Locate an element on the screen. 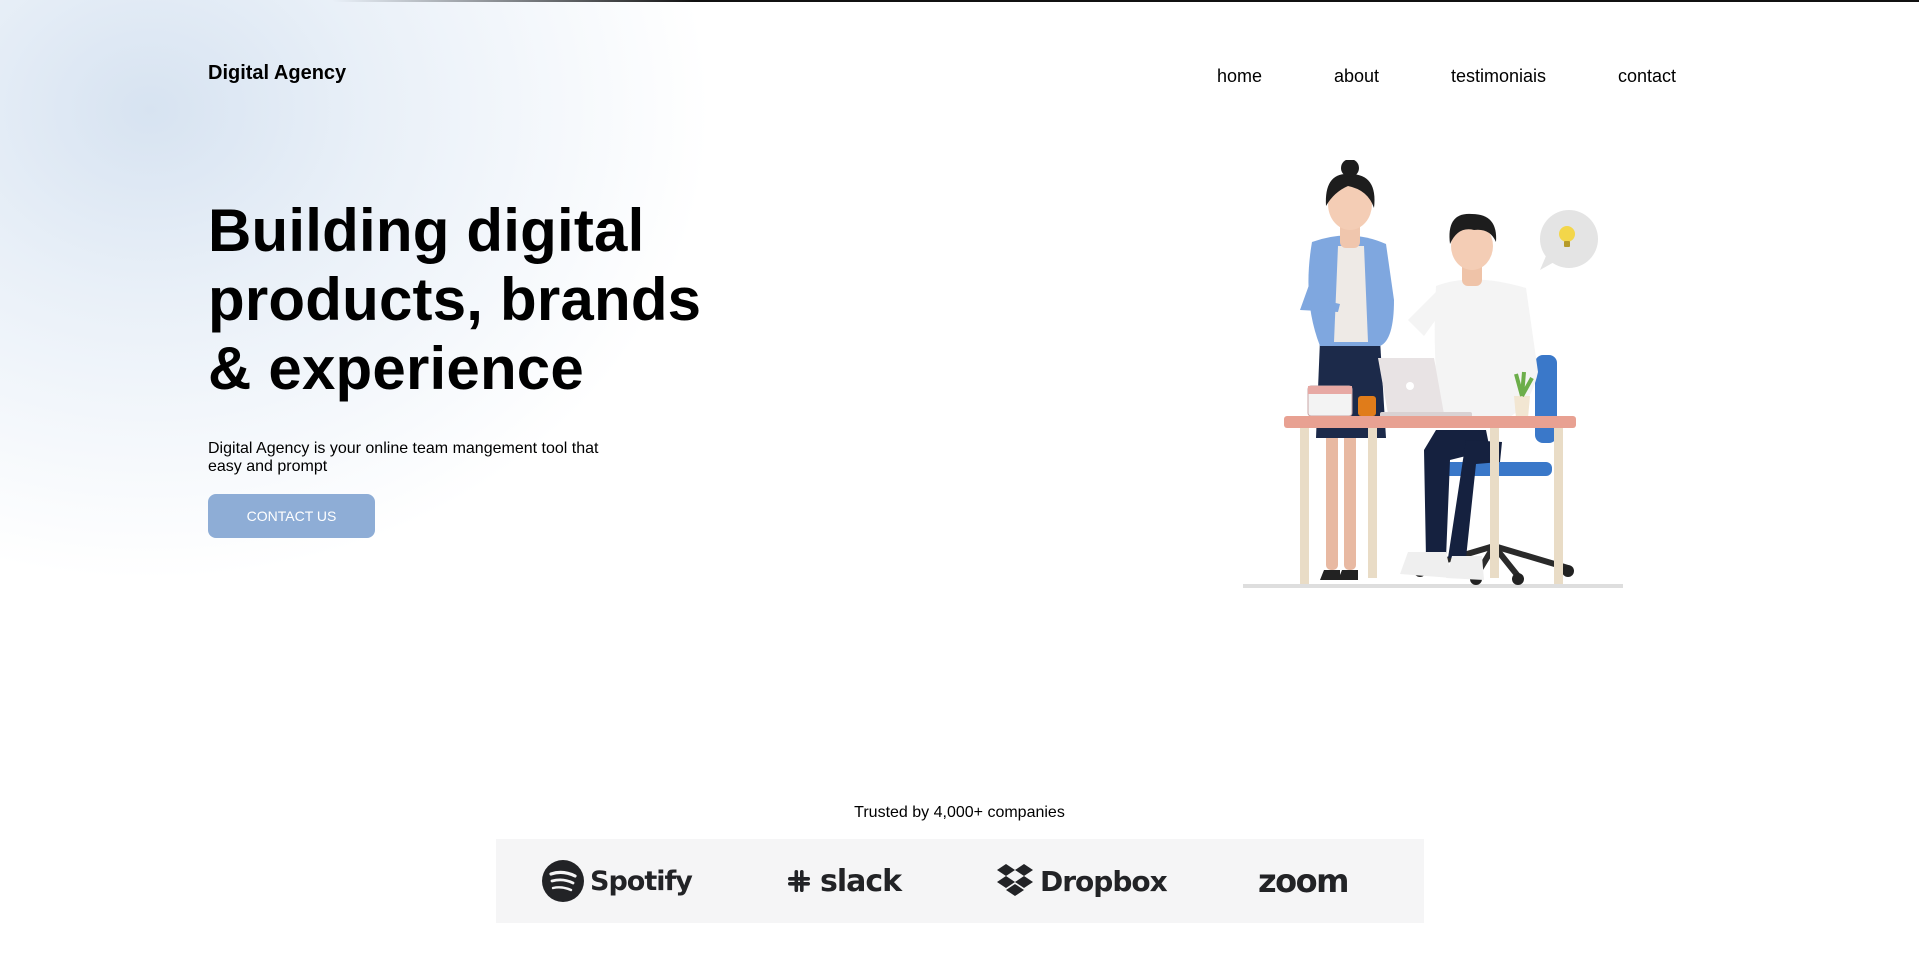  partner-logo-dropbox: Dropbox is located at coordinates (1082, 881).